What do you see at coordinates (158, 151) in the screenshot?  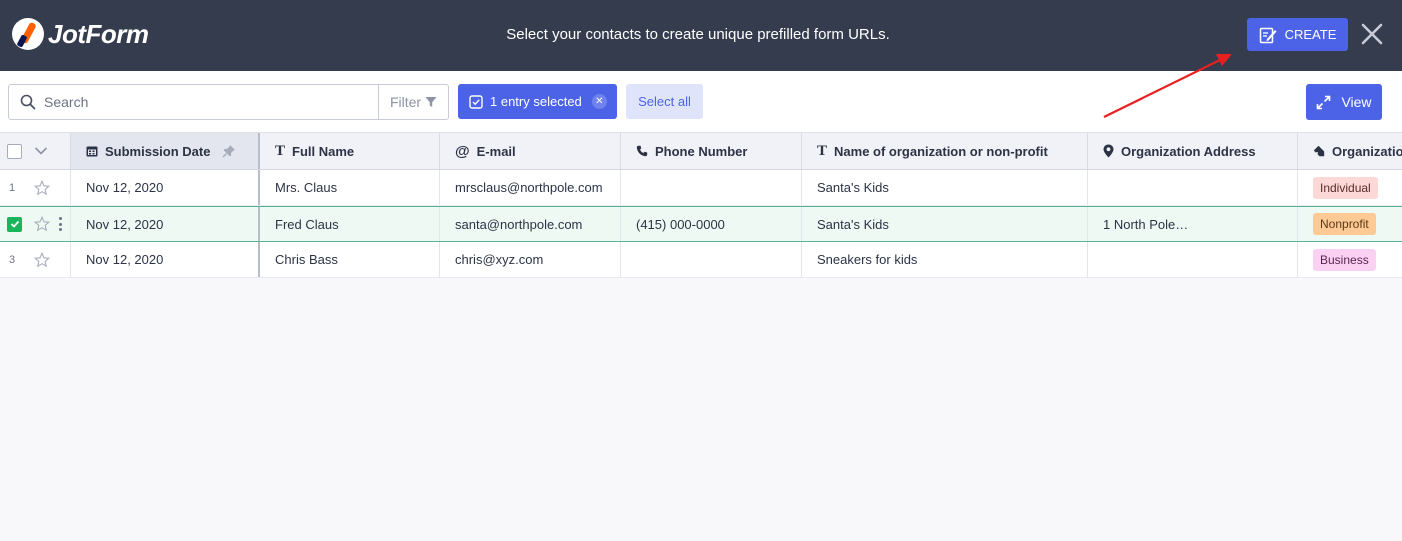 I see `column-label: Submission Date` at bounding box center [158, 151].